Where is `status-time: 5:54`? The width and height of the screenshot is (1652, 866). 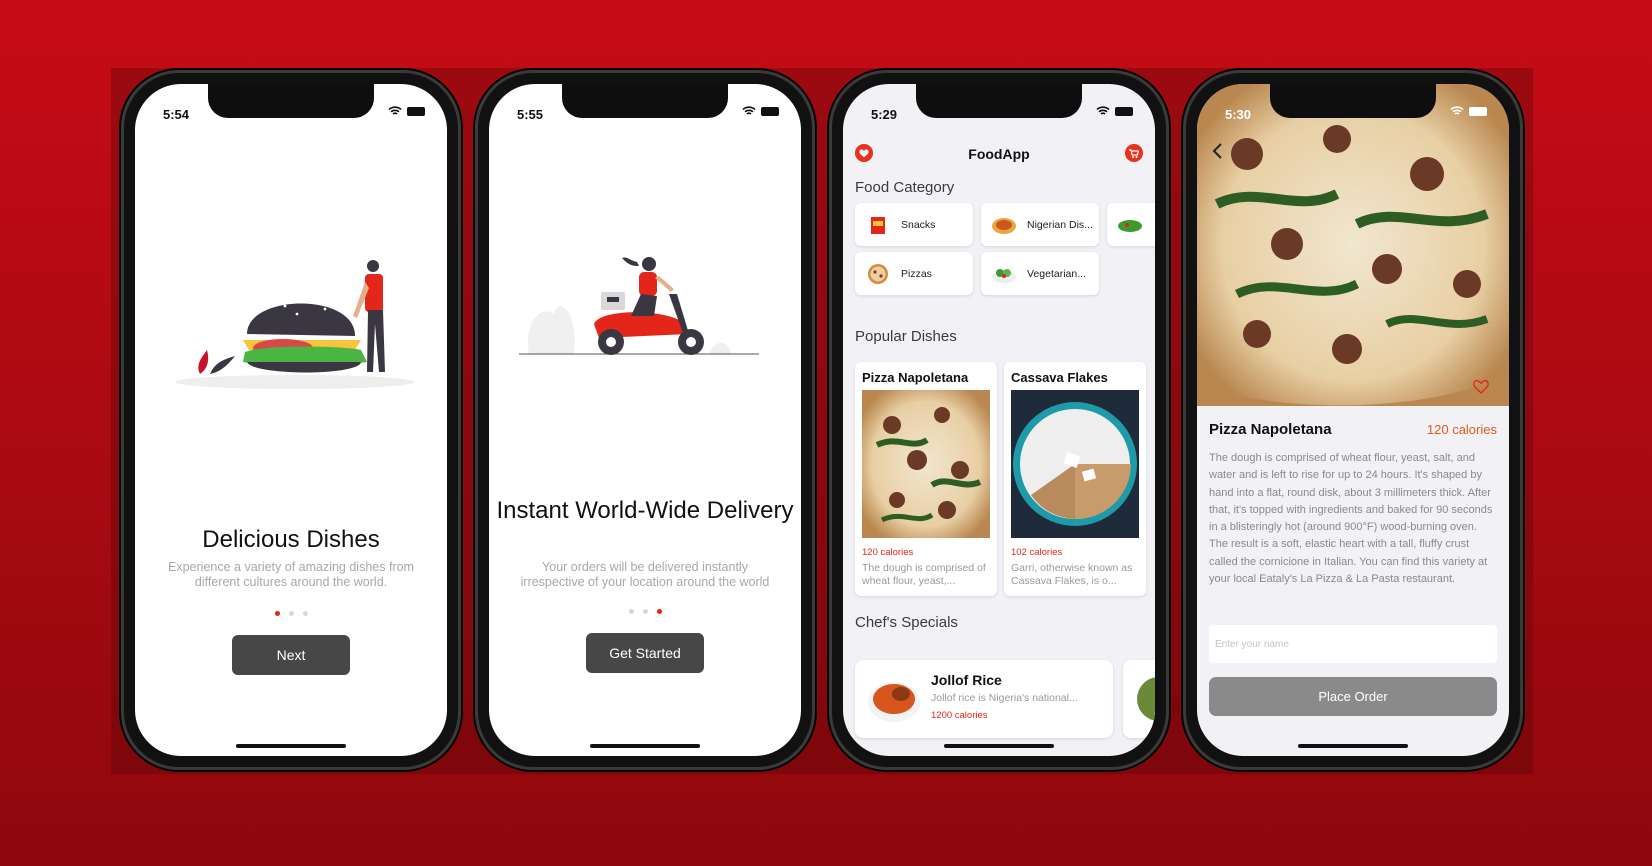
status-time: 5:54 is located at coordinates (176, 114).